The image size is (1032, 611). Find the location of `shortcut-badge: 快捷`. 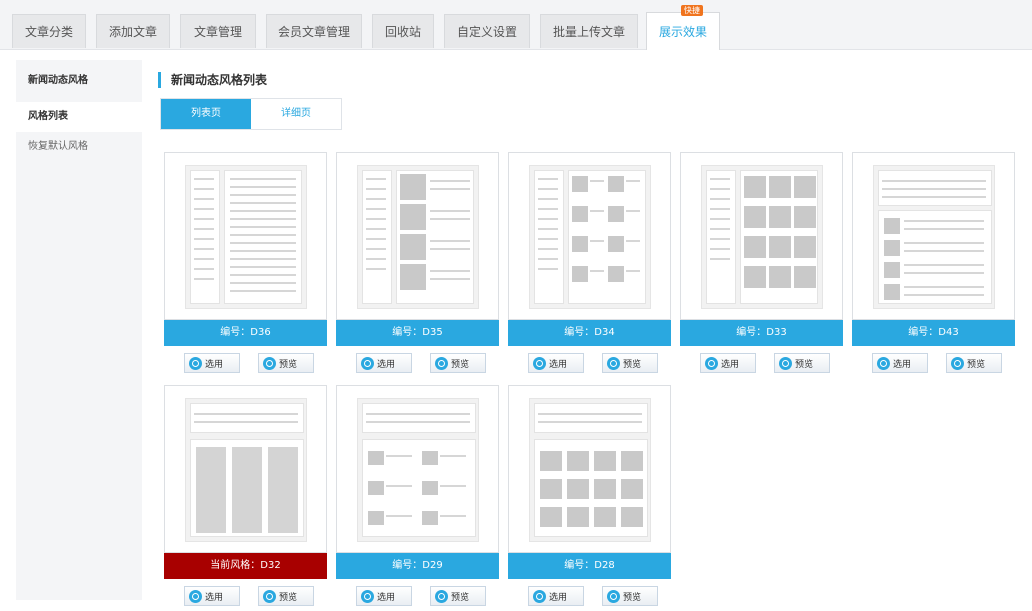

shortcut-badge: 快捷 is located at coordinates (692, 10).